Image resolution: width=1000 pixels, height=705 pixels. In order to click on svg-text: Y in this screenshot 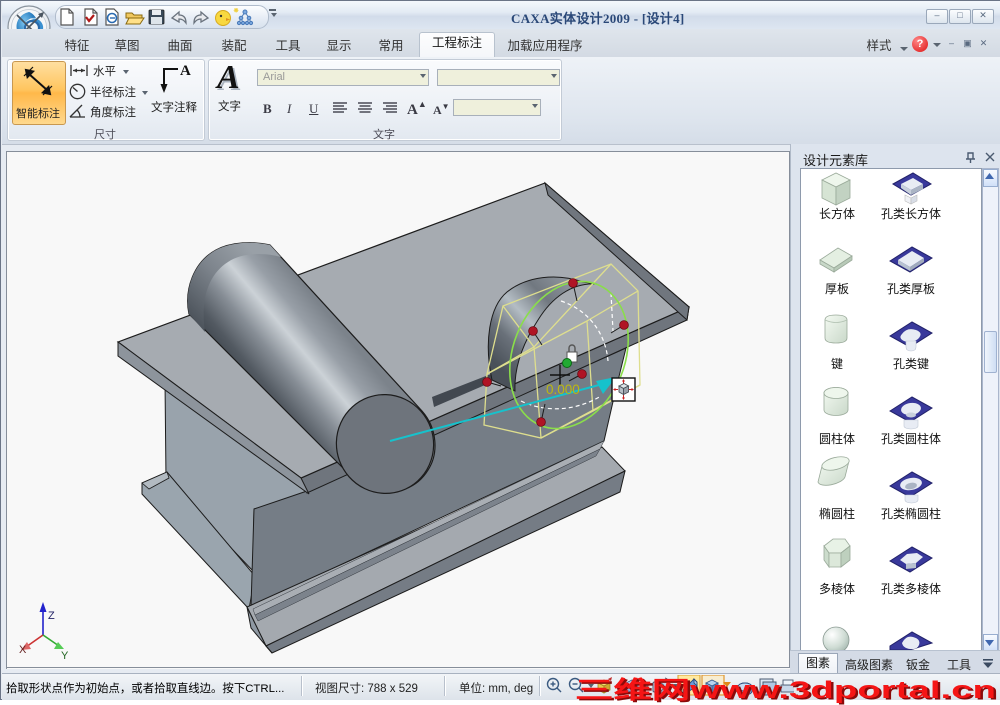, I will do `click(65, 656)`.